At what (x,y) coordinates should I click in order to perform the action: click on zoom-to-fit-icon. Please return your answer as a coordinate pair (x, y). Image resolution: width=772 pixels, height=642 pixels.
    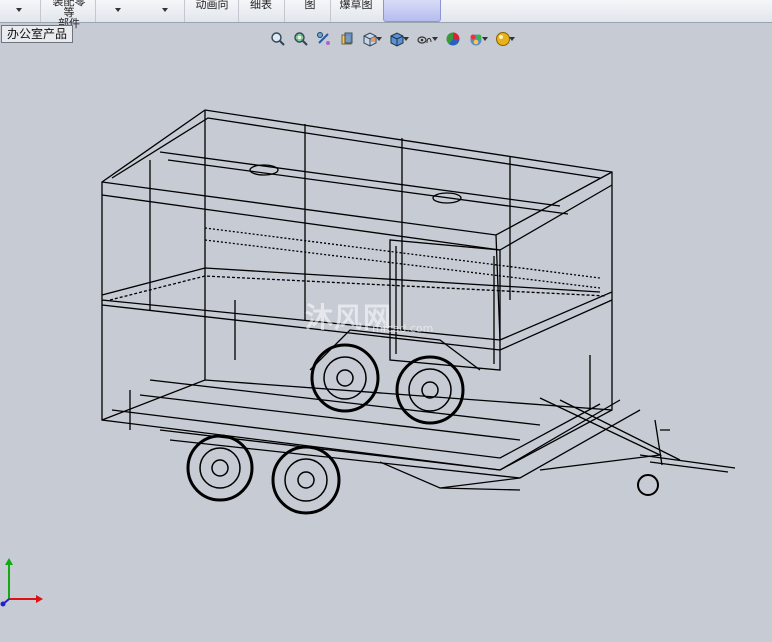
    Looking at the image, I should click on (278, 39).